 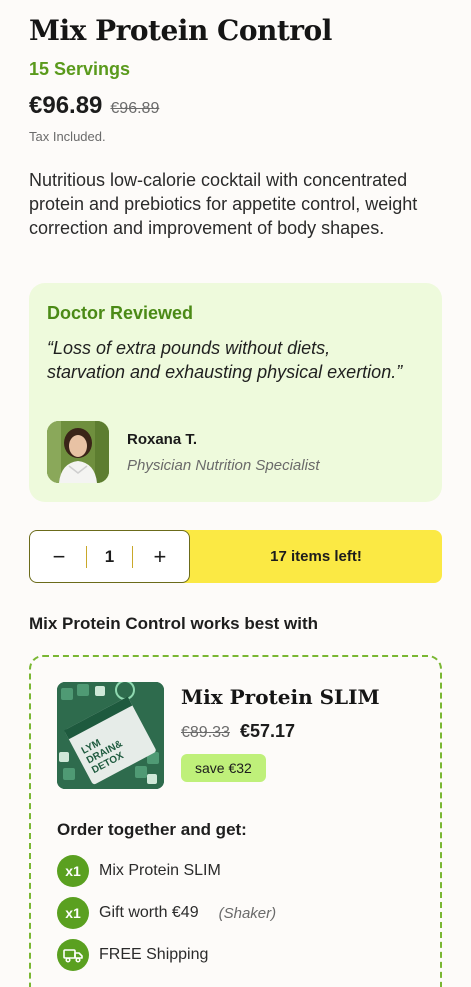 I want to click on quantity-value: 1, so click(x=109, y=557).